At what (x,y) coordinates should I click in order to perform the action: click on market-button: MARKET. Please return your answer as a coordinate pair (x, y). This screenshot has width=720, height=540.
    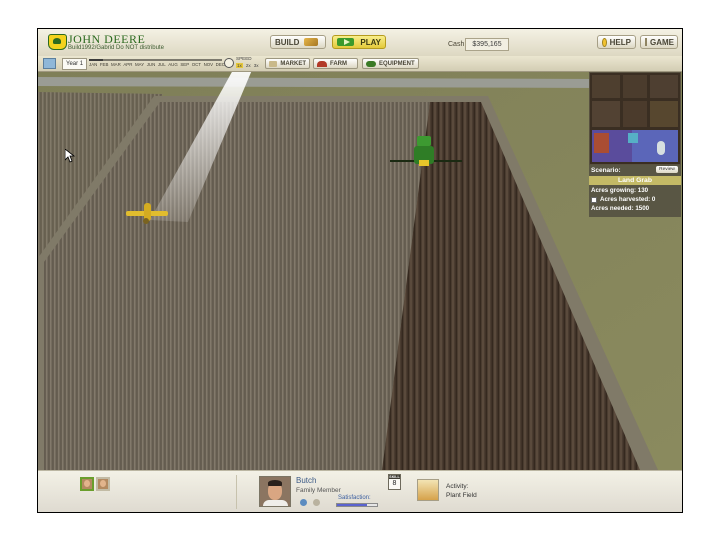
    Looking at the image, I should click on (287, 63).